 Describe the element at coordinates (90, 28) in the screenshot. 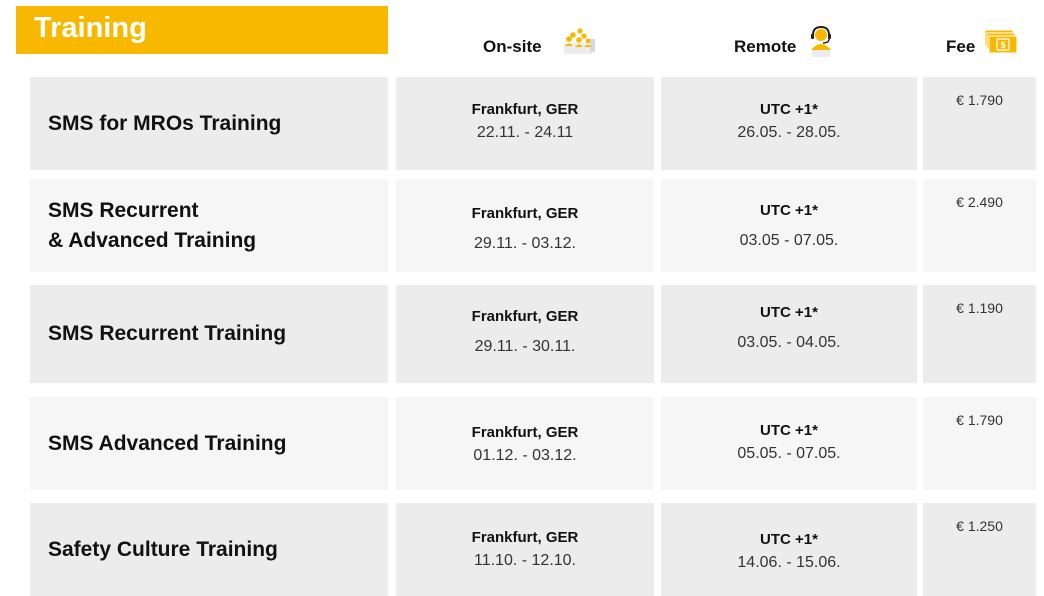

I see `page-title: Training` at that location.